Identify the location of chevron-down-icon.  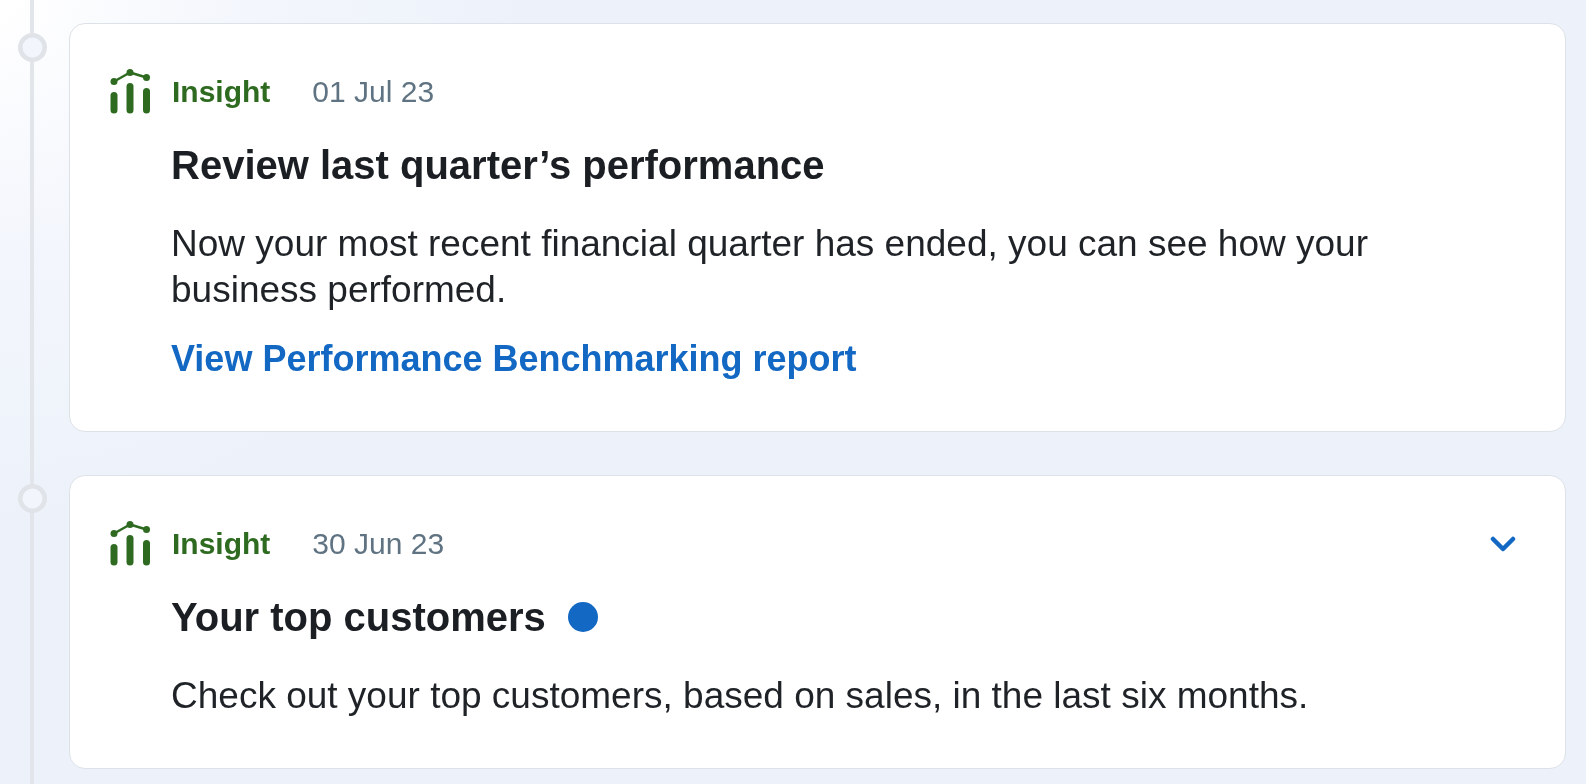
(1503, 543).